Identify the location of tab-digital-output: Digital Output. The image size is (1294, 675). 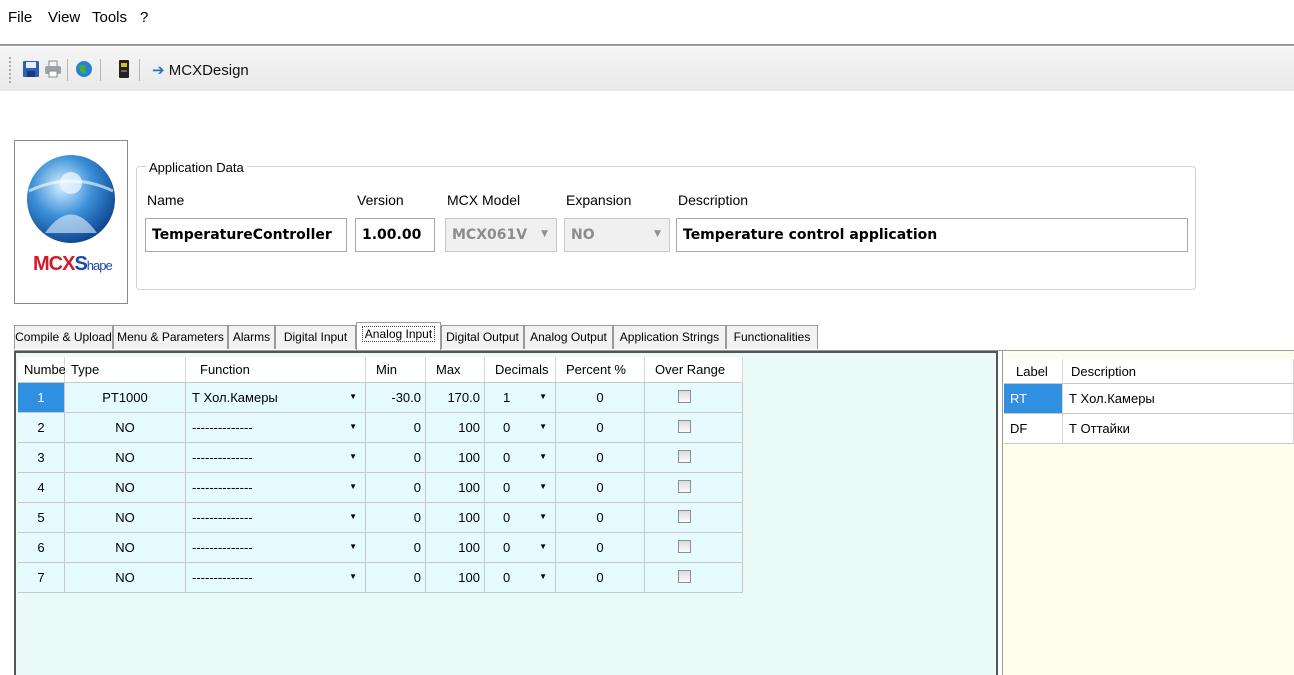
(482, 337).